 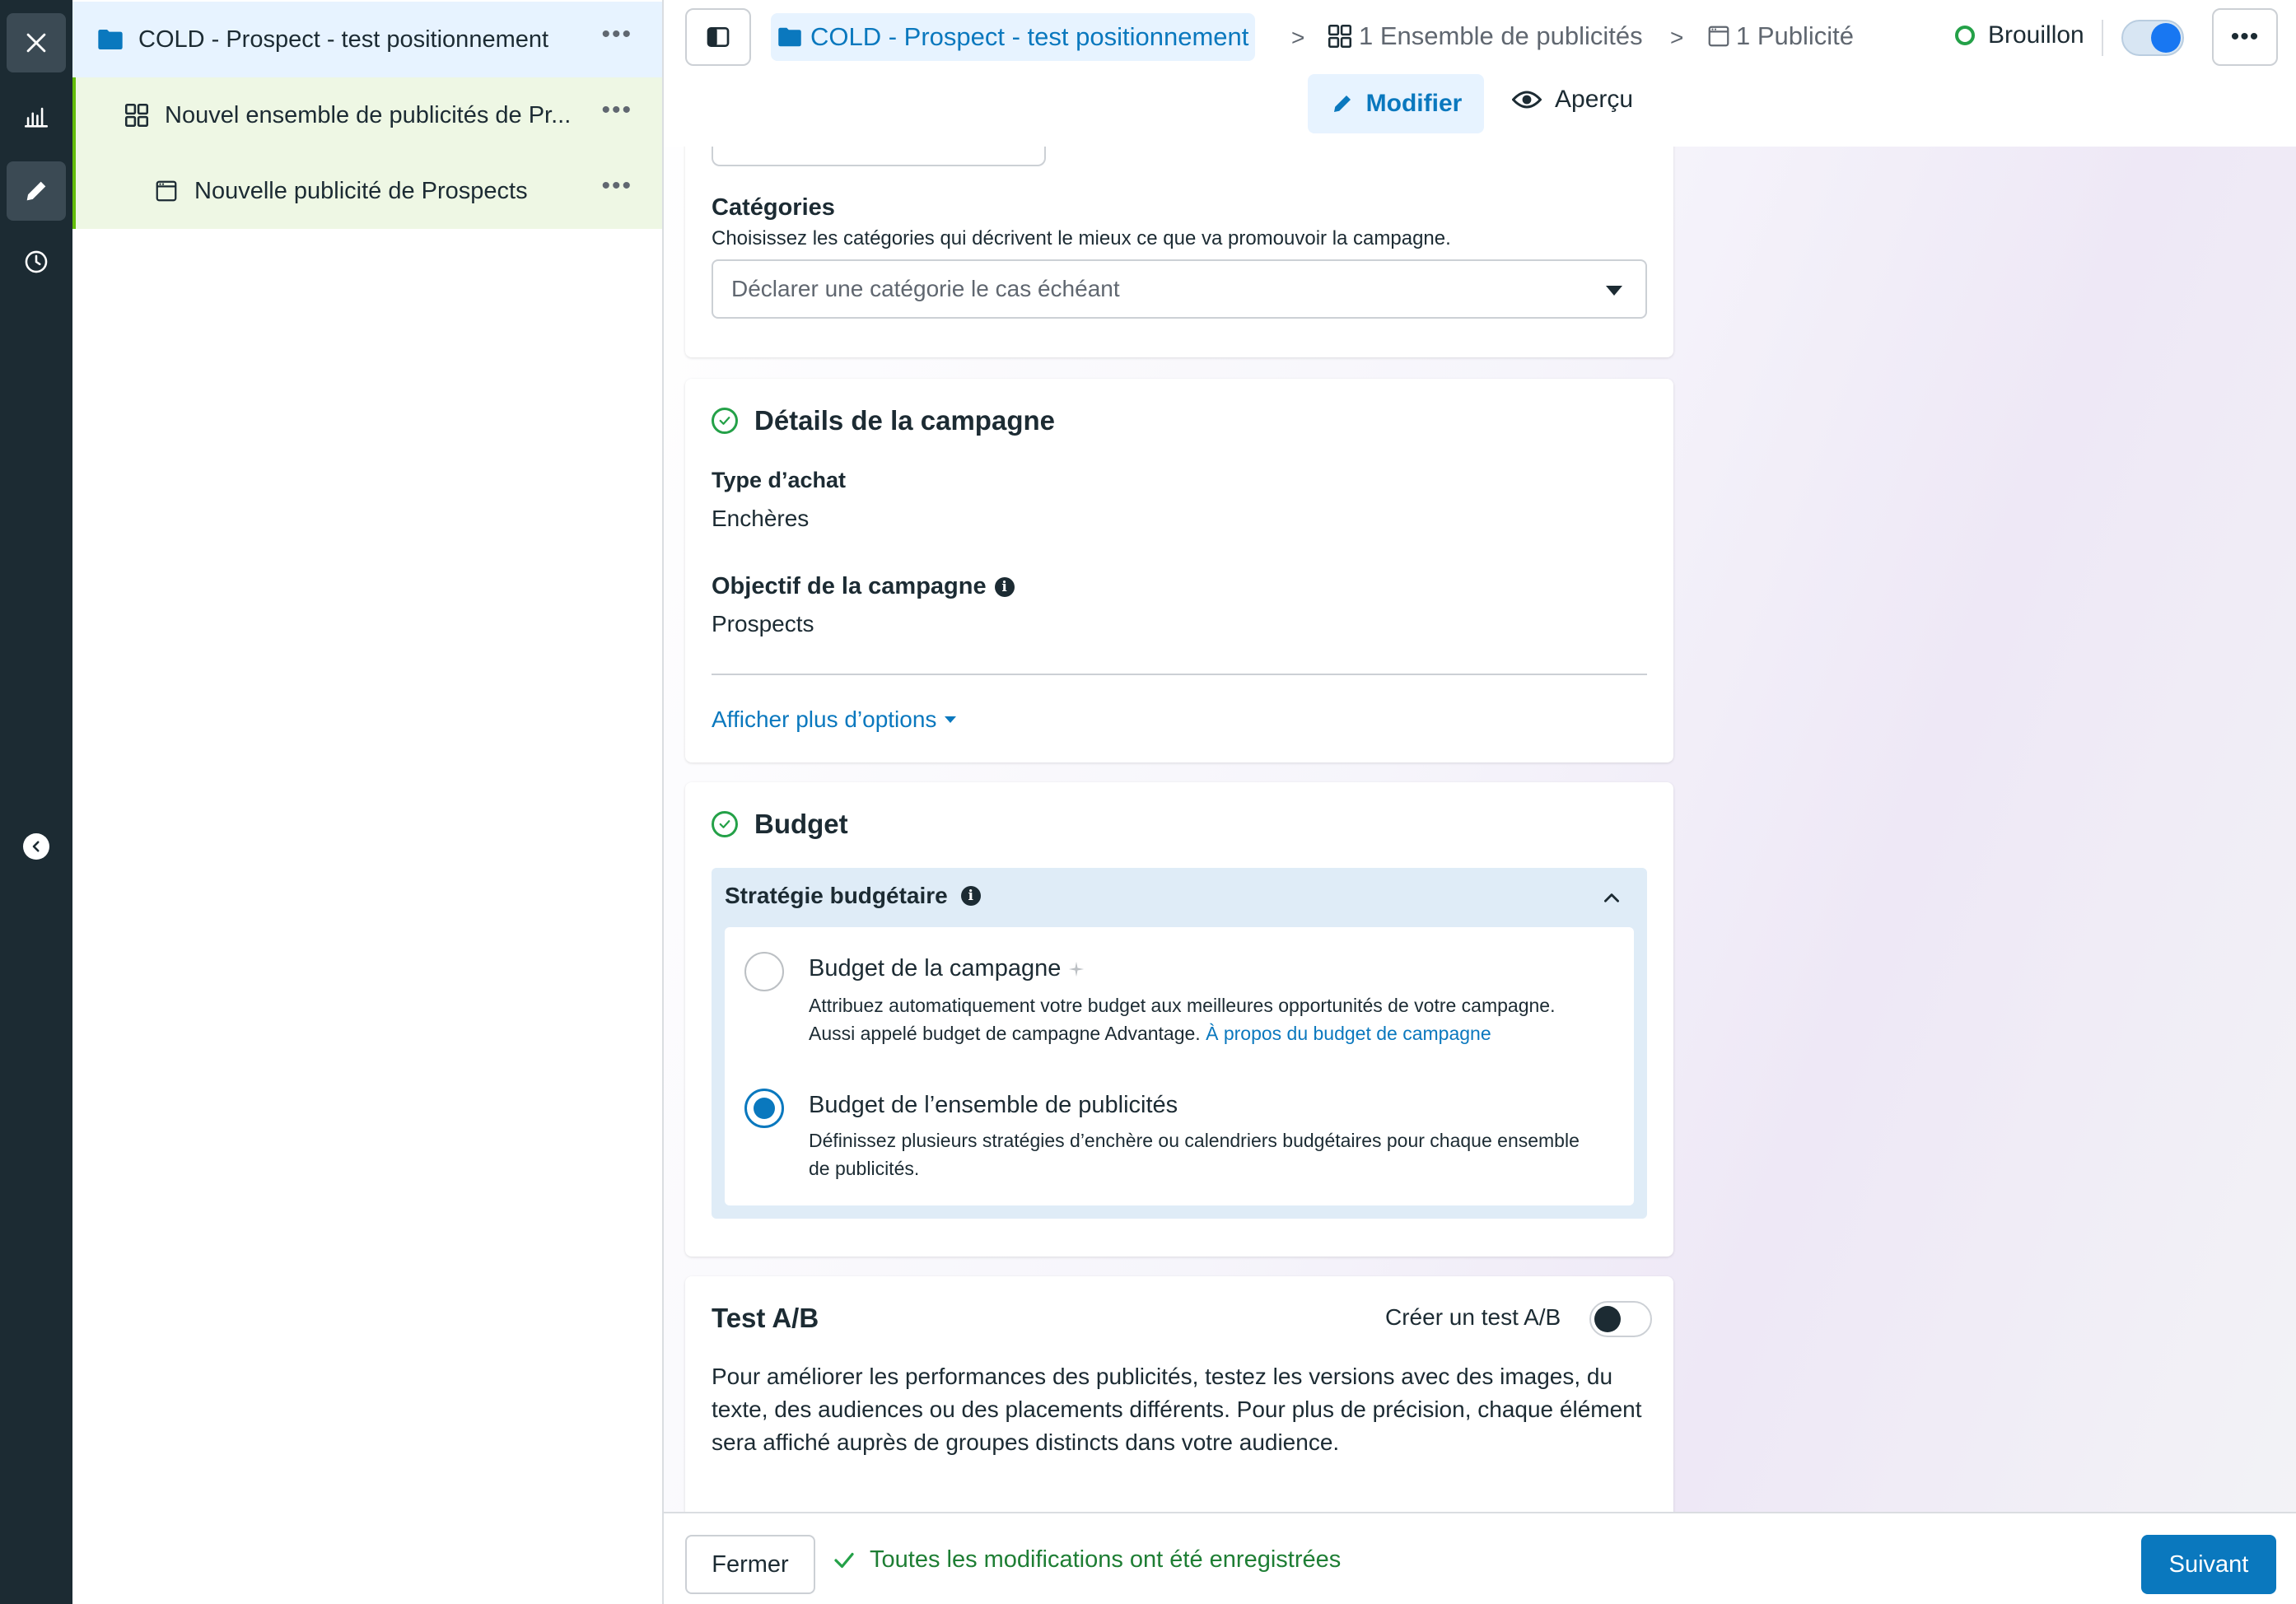 I want to click on breadcrumb-adsets: 1 Ensemble de publicités, so click(x=1484, y=36).